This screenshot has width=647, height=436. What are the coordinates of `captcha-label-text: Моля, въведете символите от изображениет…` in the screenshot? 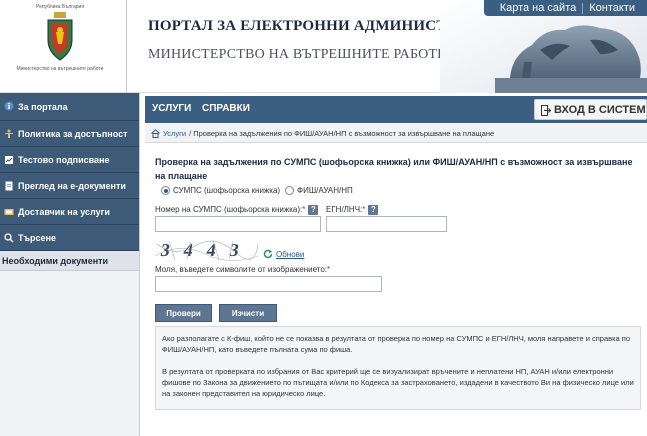 It's located at (241, 269).